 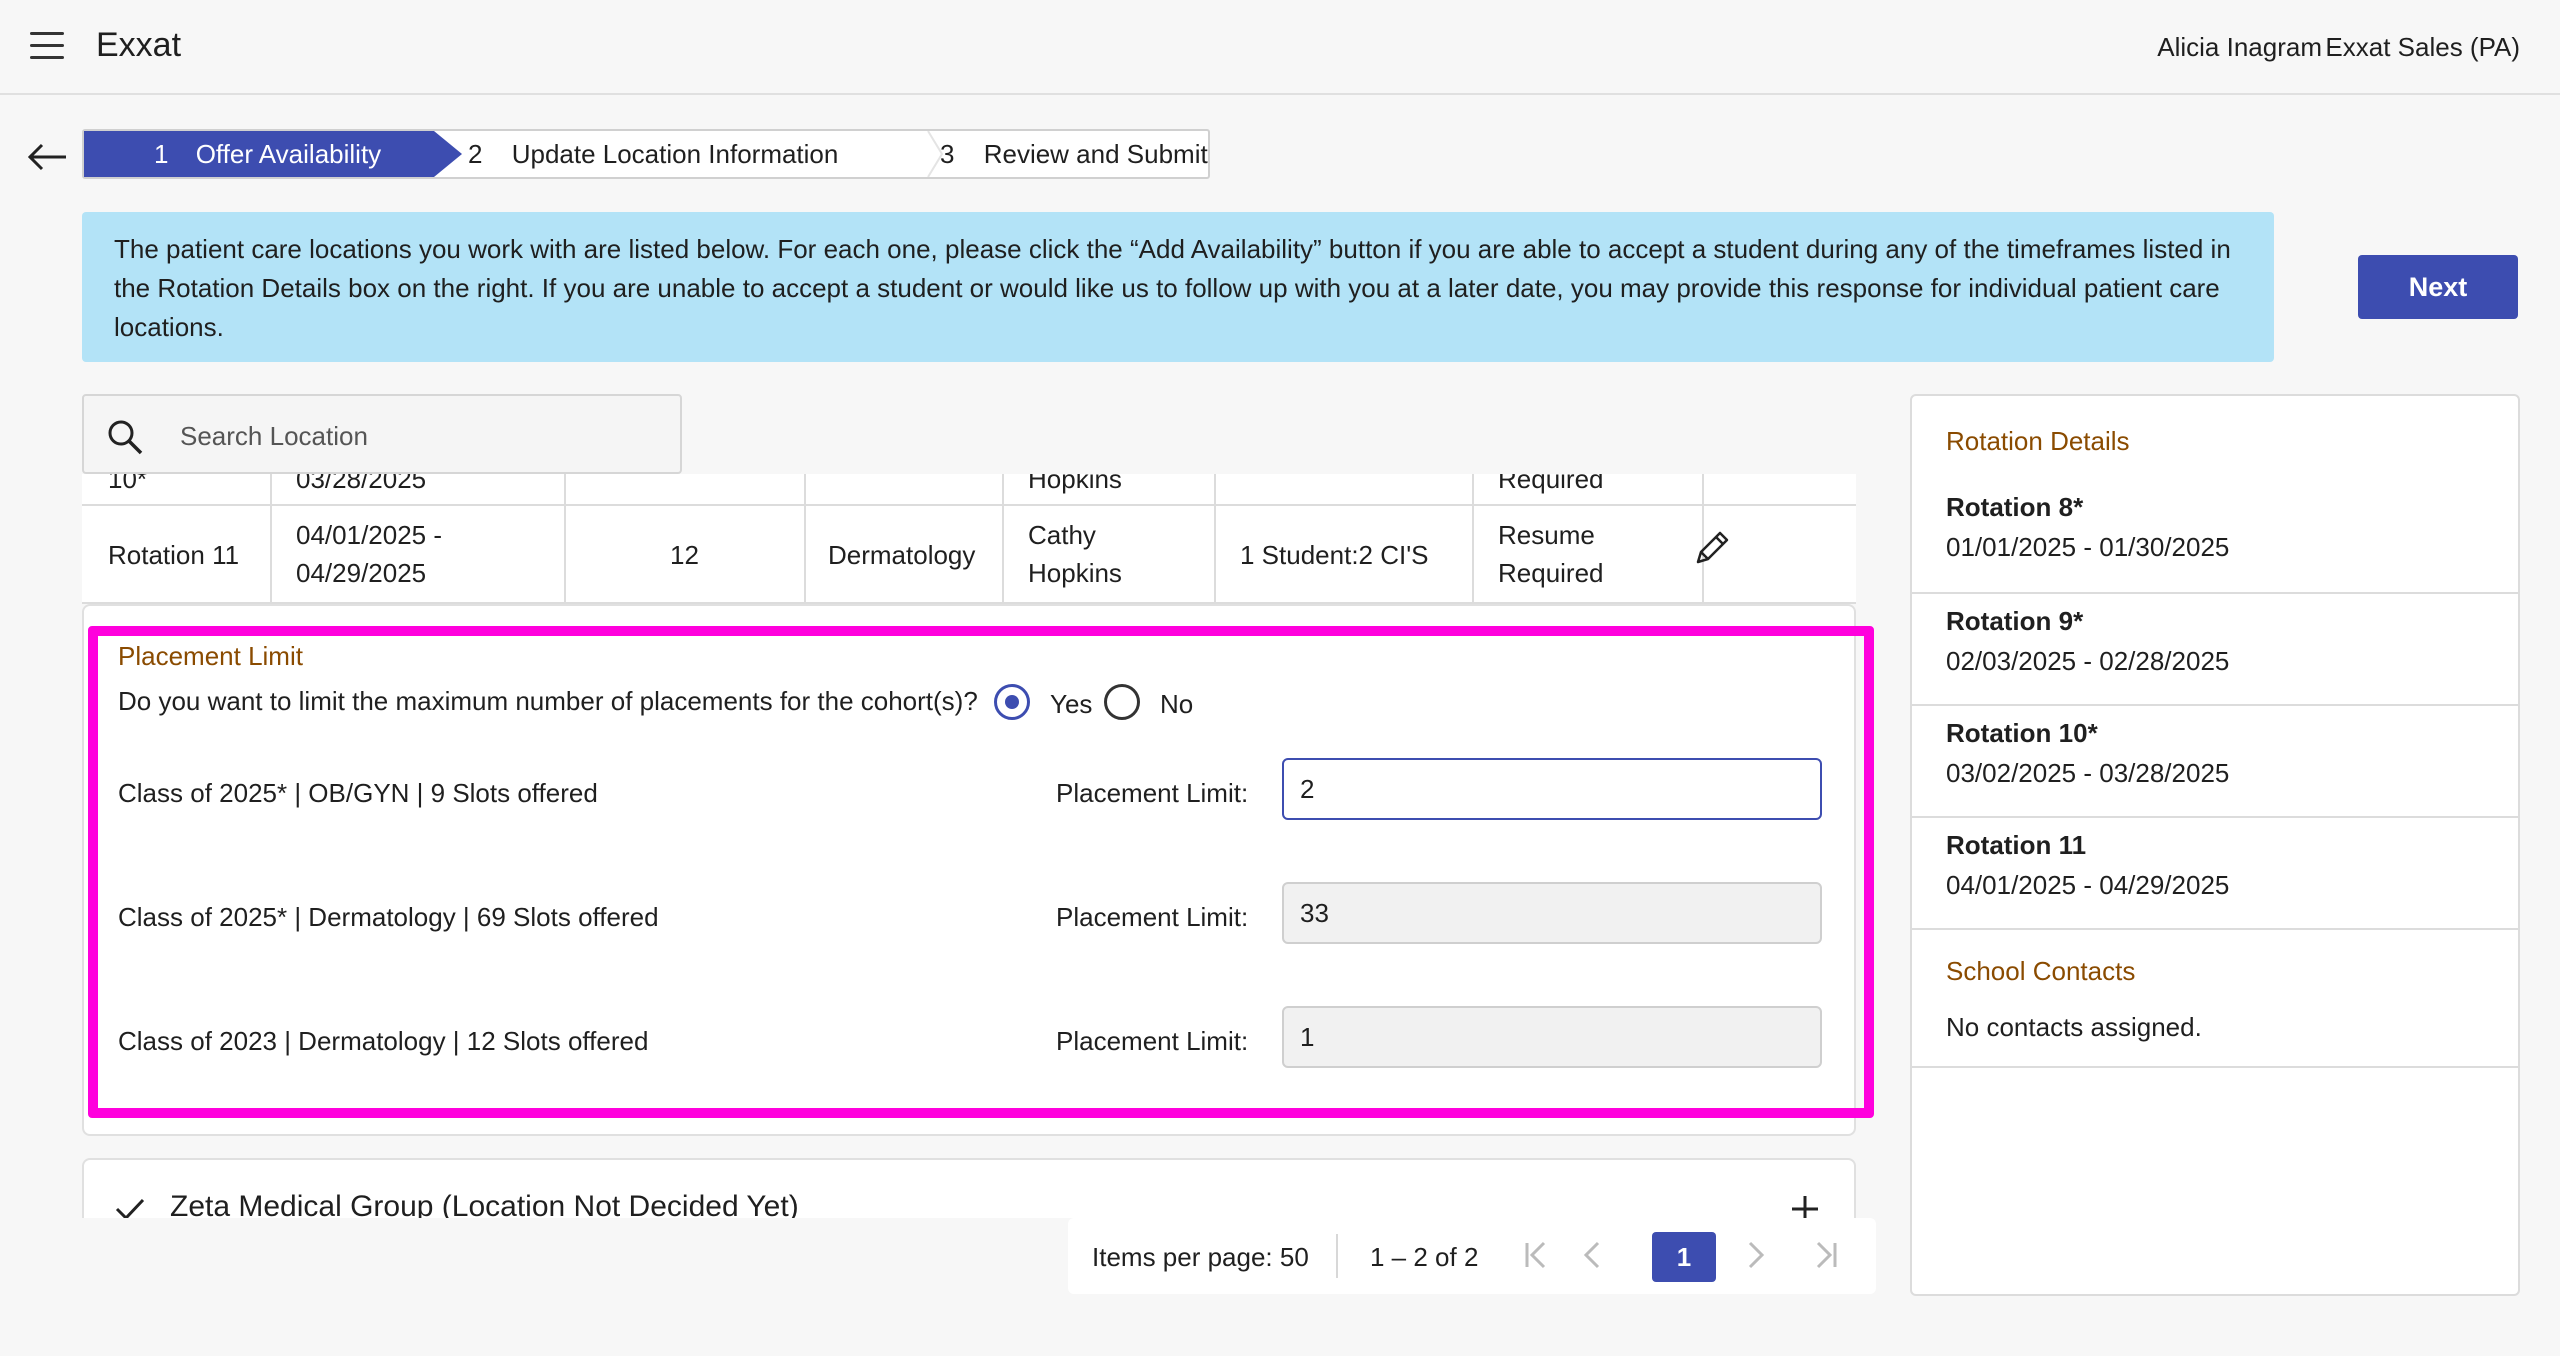 I want to click on search-input: Search Location, so click(x=274, y=436).